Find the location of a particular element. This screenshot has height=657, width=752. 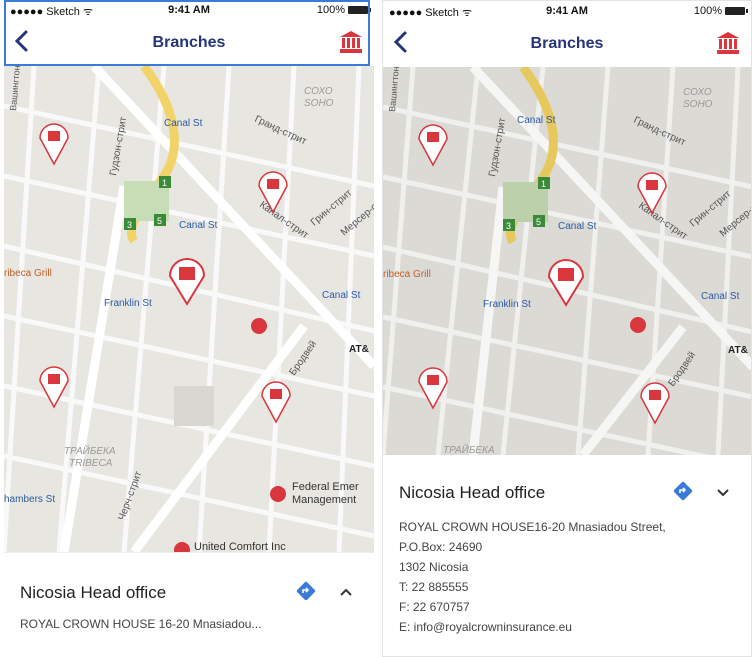

map-label: hambers St is located at coordinates (29, 499).